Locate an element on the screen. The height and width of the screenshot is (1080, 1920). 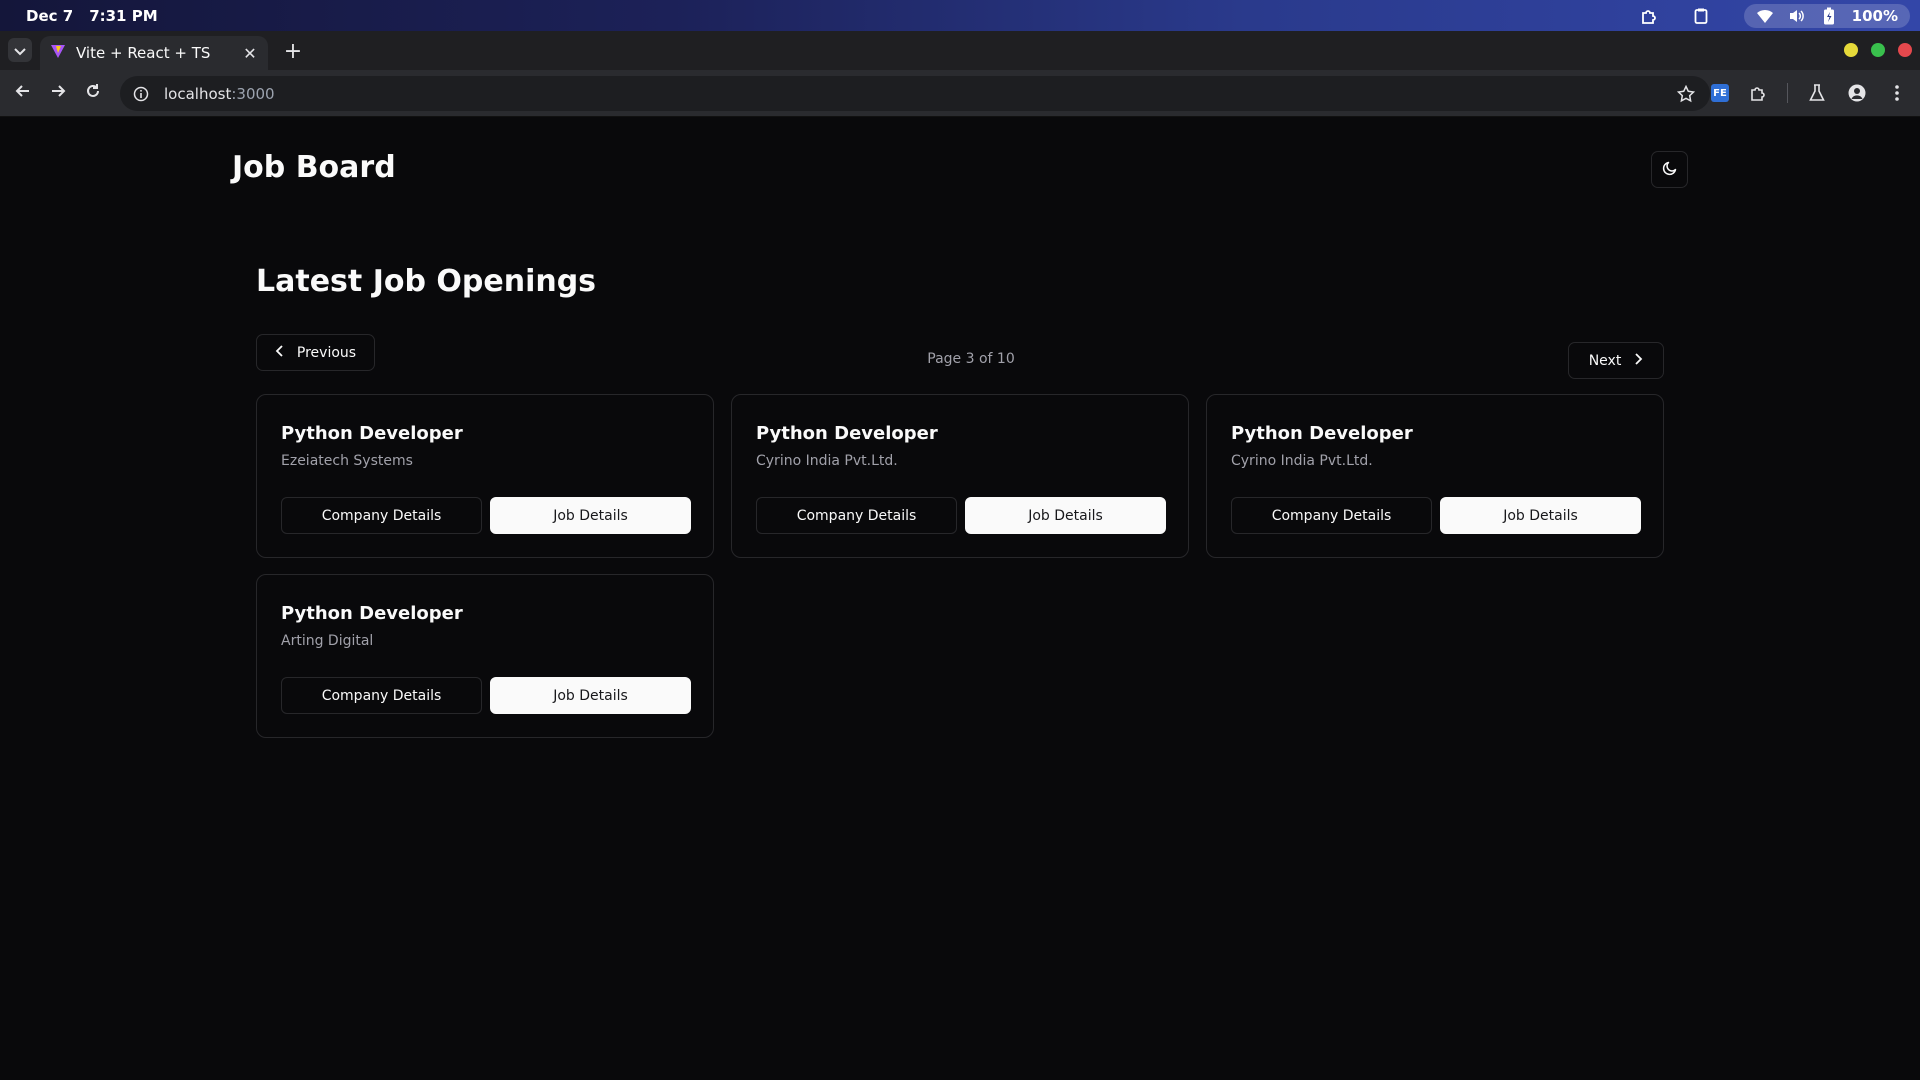
browser-toolbar: localhost:3000 FE is located at coordinates (960, 93).